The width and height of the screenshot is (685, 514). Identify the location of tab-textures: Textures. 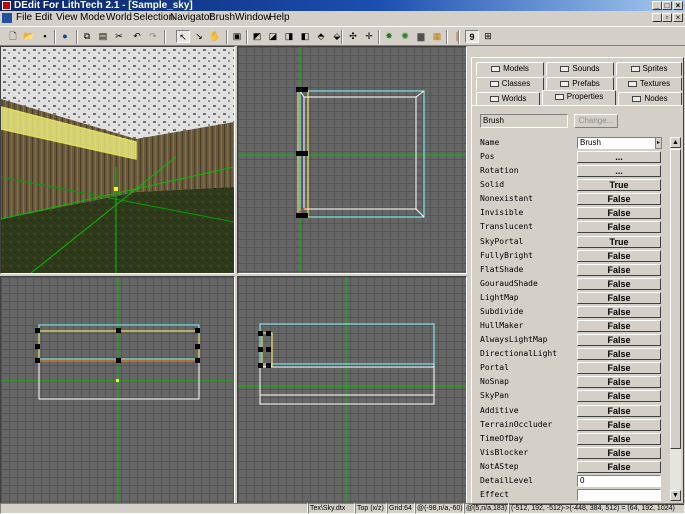
(649, 84).